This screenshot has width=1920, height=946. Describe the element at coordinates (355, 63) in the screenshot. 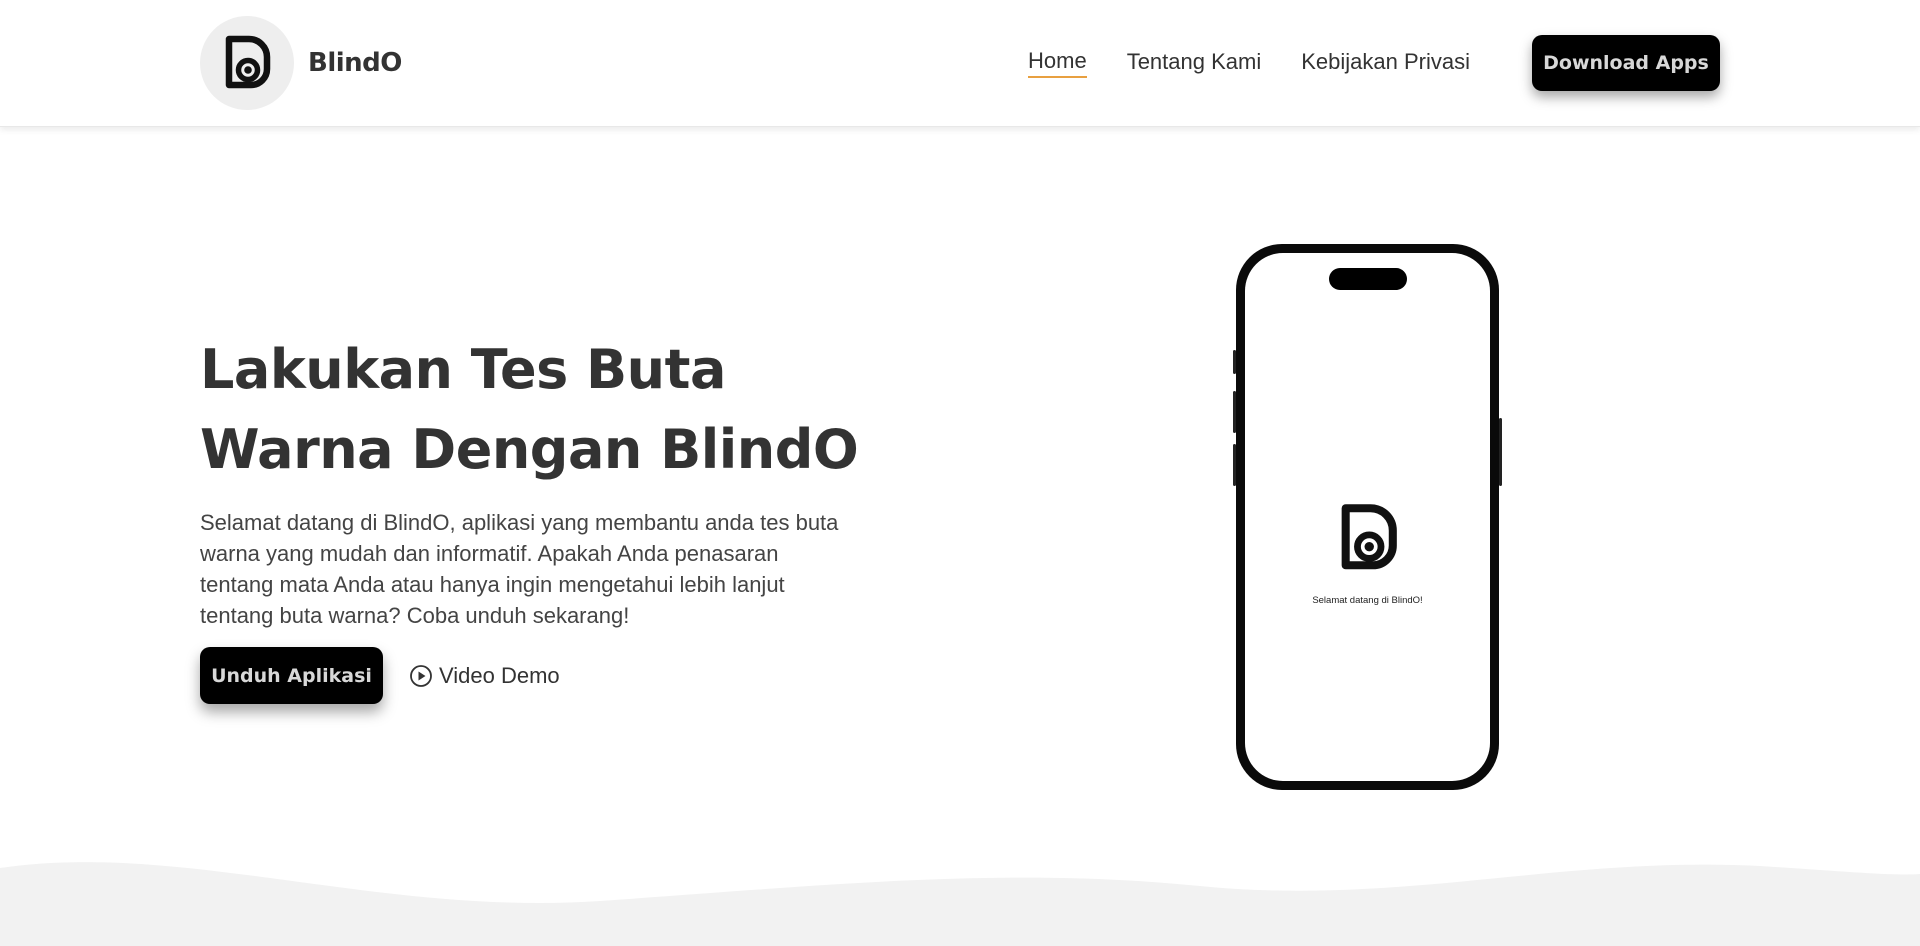

I see `brand-name: BlindO` at that location.